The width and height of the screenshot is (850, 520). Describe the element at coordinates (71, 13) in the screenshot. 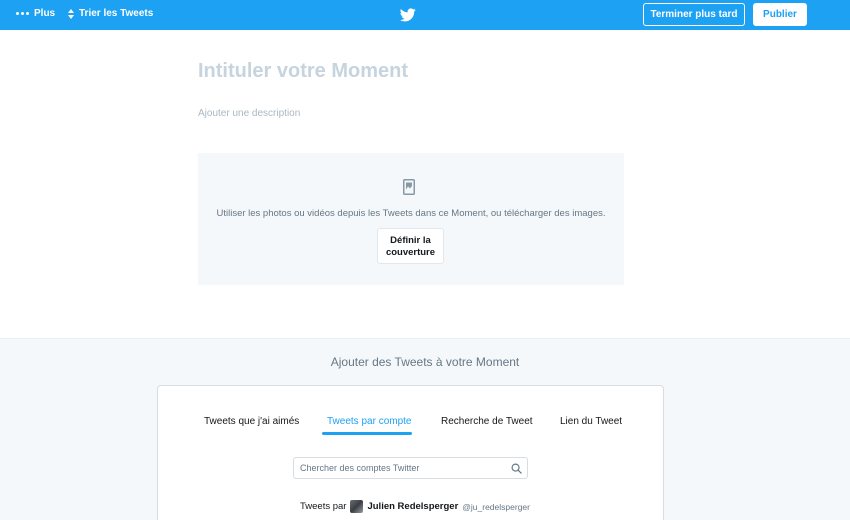

I see `sort-arrows-icon` at that location.